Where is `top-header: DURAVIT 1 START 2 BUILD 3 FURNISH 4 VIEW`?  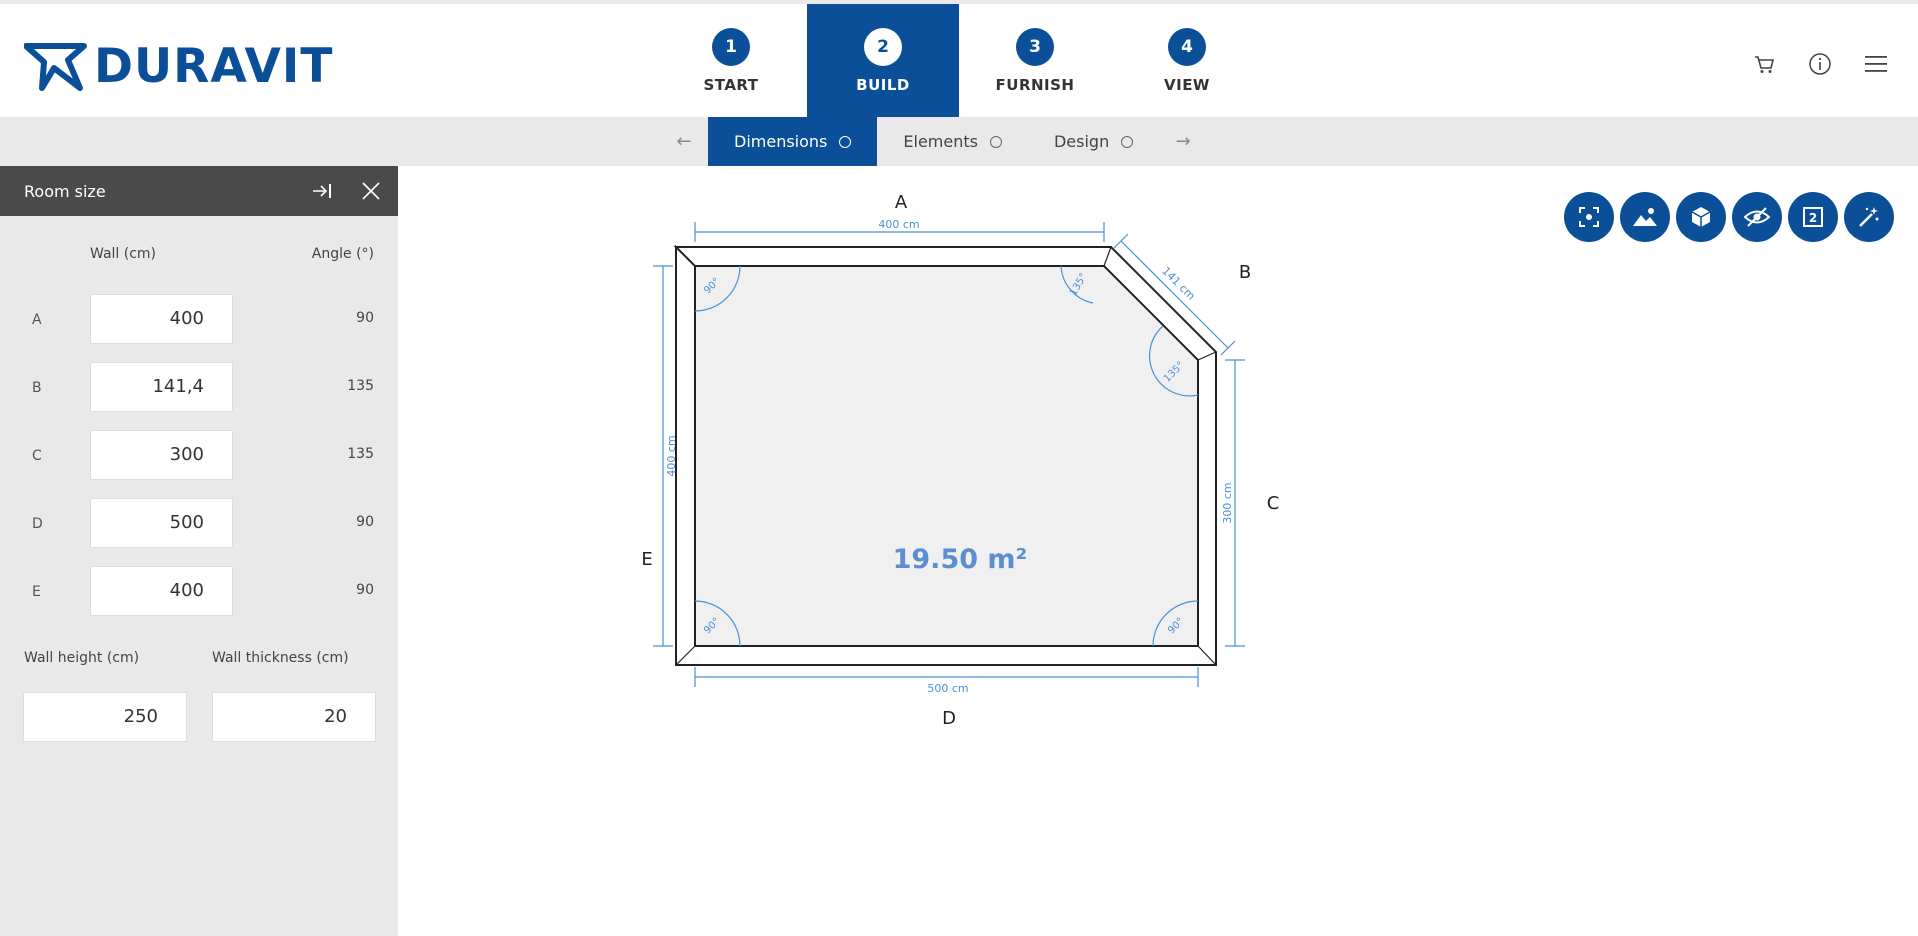 top-header: DURAVIT 1 START 2 BUILD 3 FURNISH 4 VIEW is located at coordinates (959, 60).